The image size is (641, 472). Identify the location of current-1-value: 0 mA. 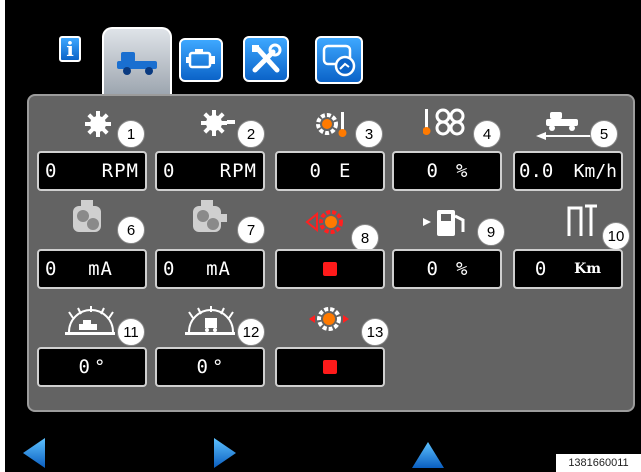
(92, 269).